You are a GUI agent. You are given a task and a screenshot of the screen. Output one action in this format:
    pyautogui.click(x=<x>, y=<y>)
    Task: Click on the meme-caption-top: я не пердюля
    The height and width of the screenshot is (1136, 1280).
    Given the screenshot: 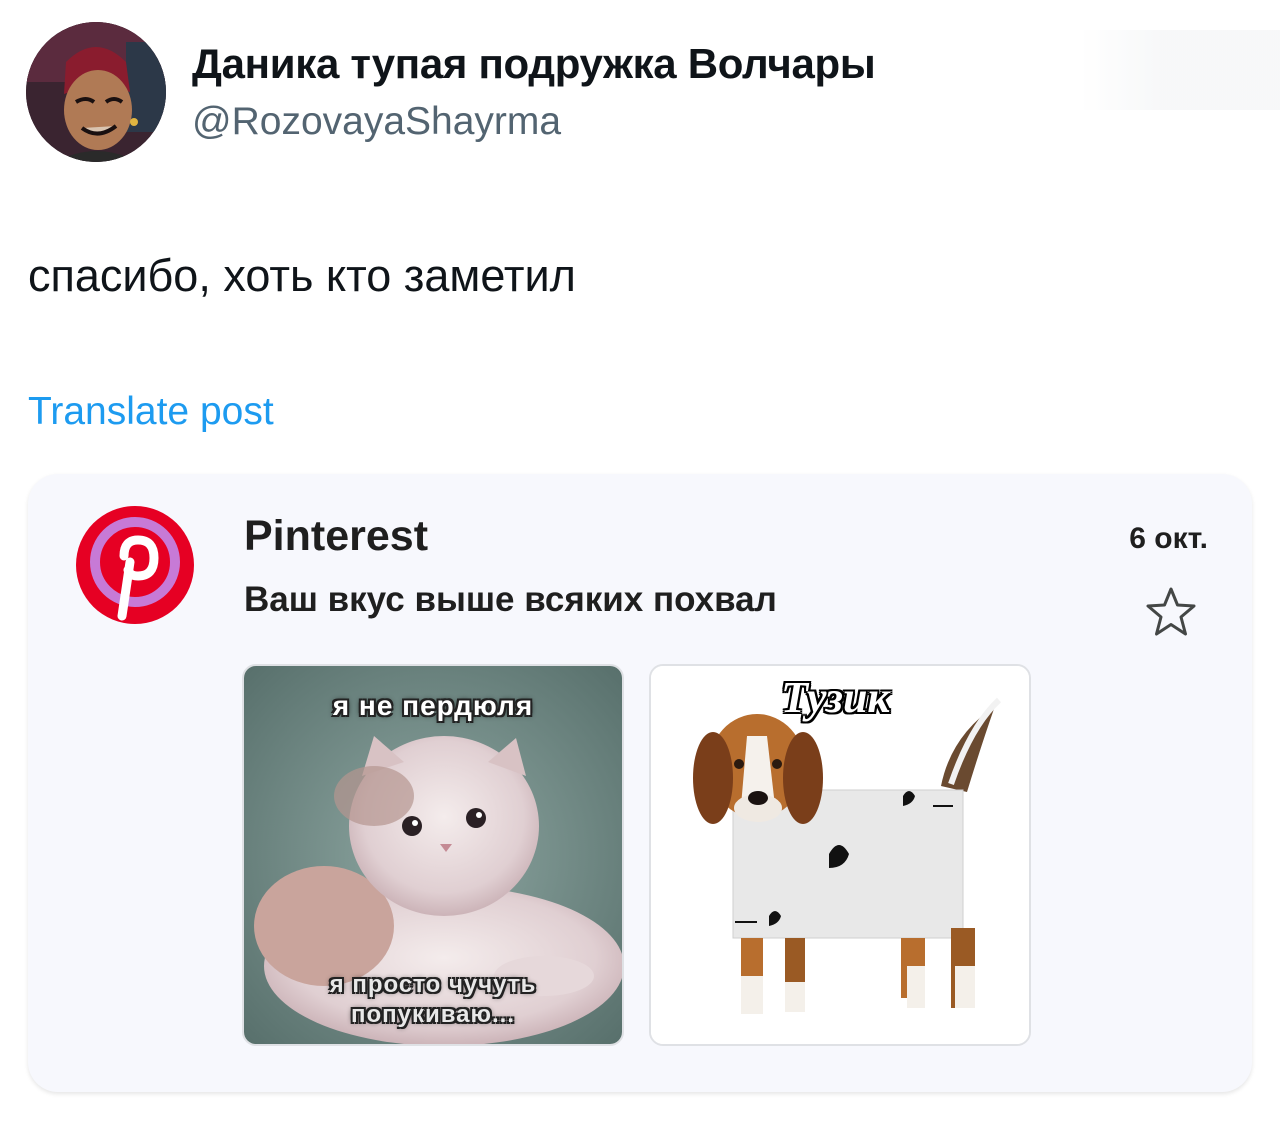 What is the action you would take?
    pyautogui.click(x=433, y=705)
    